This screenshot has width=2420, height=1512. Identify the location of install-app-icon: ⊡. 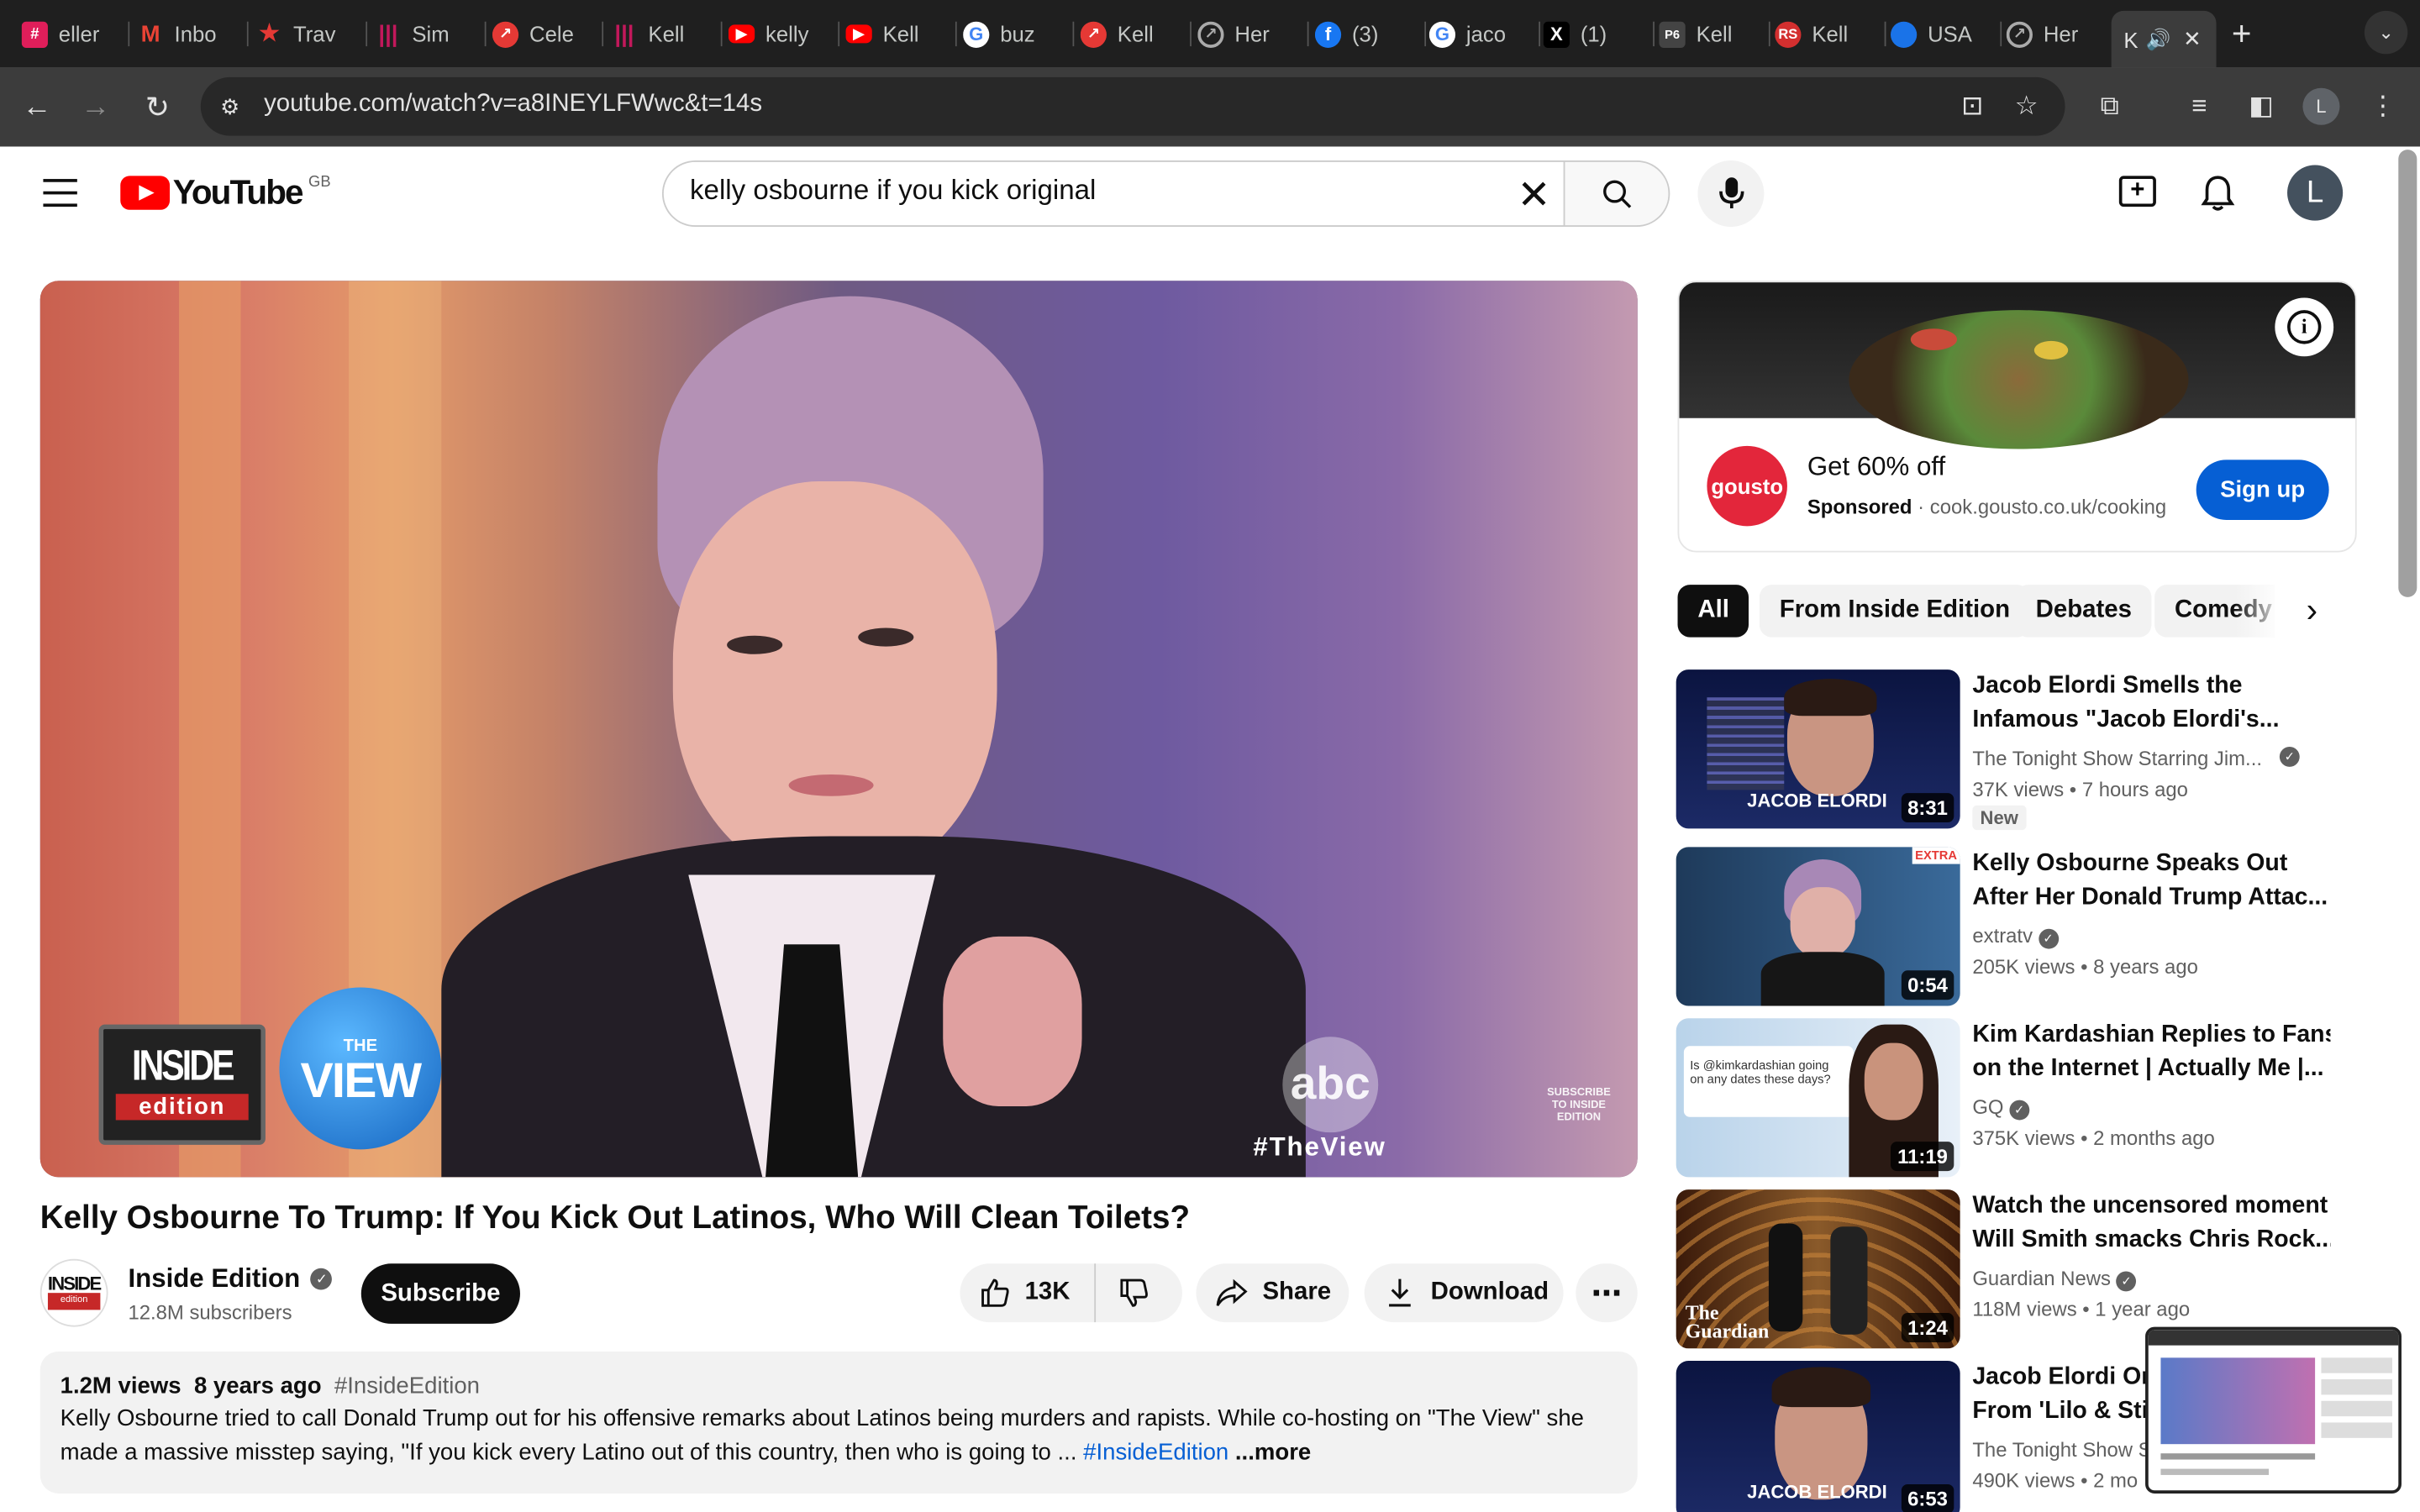
(1973, 106).